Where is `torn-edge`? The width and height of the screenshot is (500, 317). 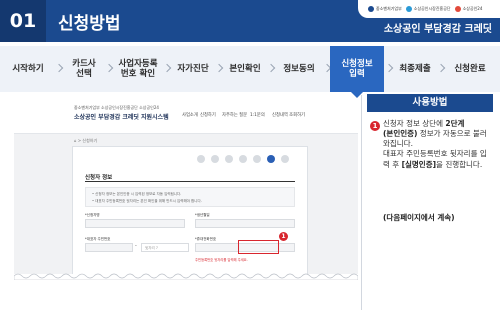 torn-edge is located at coordinates (186, 276).